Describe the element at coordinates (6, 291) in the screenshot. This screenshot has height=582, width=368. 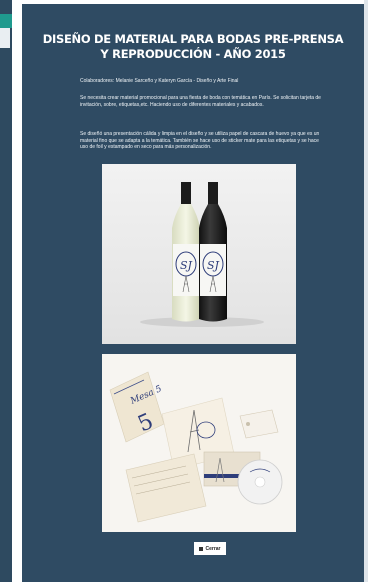
I see `background-sidebar` at that location.